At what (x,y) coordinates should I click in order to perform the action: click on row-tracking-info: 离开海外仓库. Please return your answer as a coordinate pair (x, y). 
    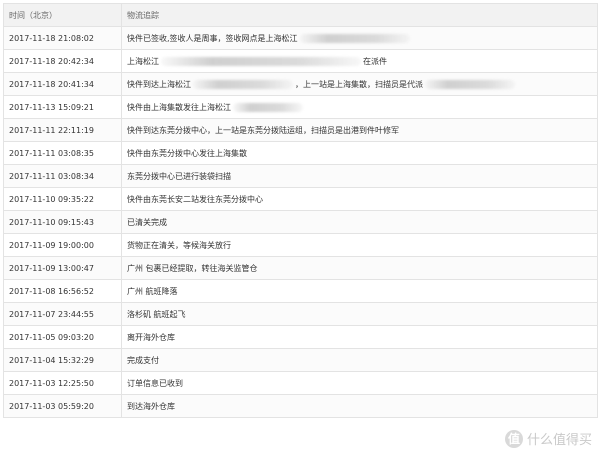
    Looking at the image, I should click on (359, 337).